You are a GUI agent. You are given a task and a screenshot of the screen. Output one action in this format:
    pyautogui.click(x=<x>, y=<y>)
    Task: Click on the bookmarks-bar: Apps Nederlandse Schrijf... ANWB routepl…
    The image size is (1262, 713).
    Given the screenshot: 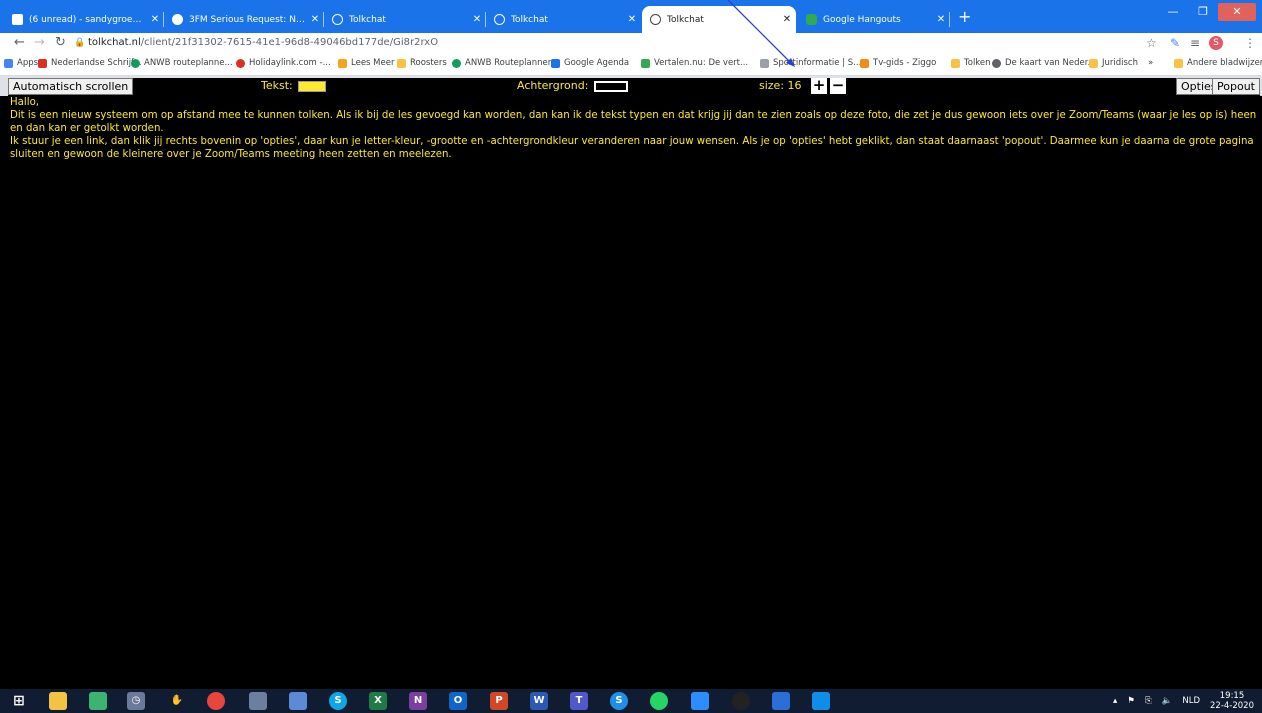 What is the action you would take?
    pyautogui.click(x=631, y=65)
    